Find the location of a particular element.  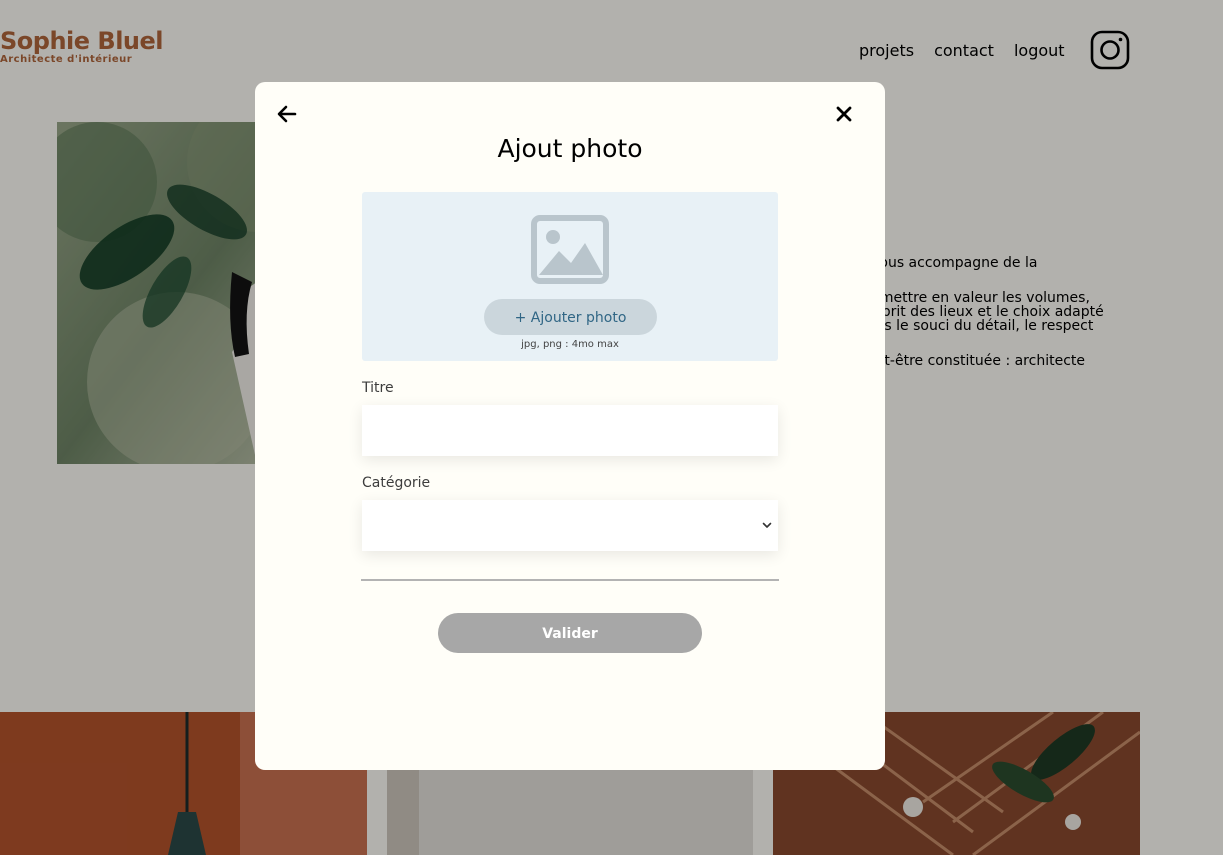

image-placeholder-icon is located at coordinates (570, 249).